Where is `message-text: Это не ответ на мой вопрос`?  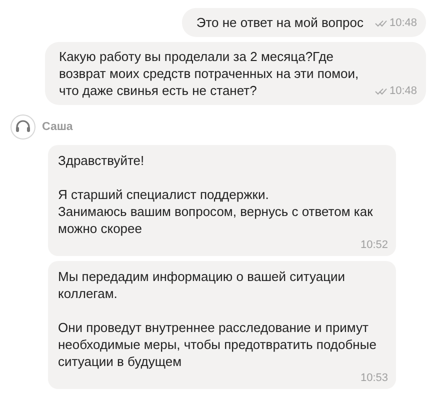
message-text: Это не ответ на мой вопрос is located at coordinates (280, 22).